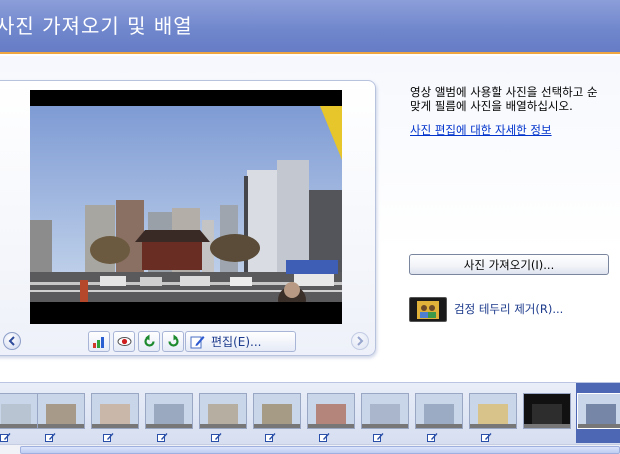  I want to click on photo-edit-info-link: 사진 편집에 대한 자세한 정보, so click(481, 130).